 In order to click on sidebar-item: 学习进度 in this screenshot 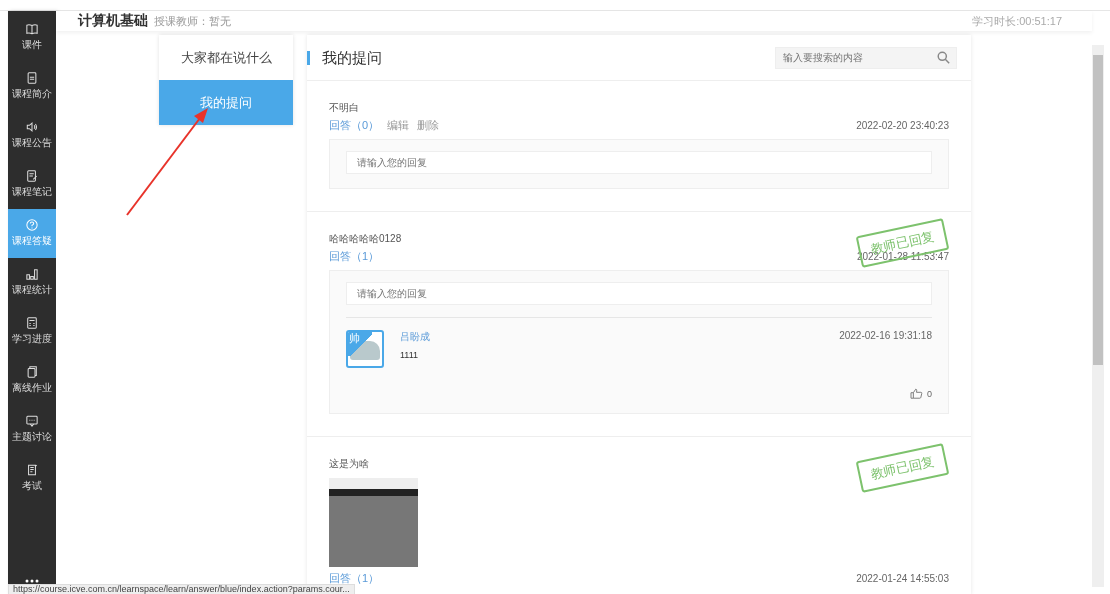, I will do `click(32, 331)`.